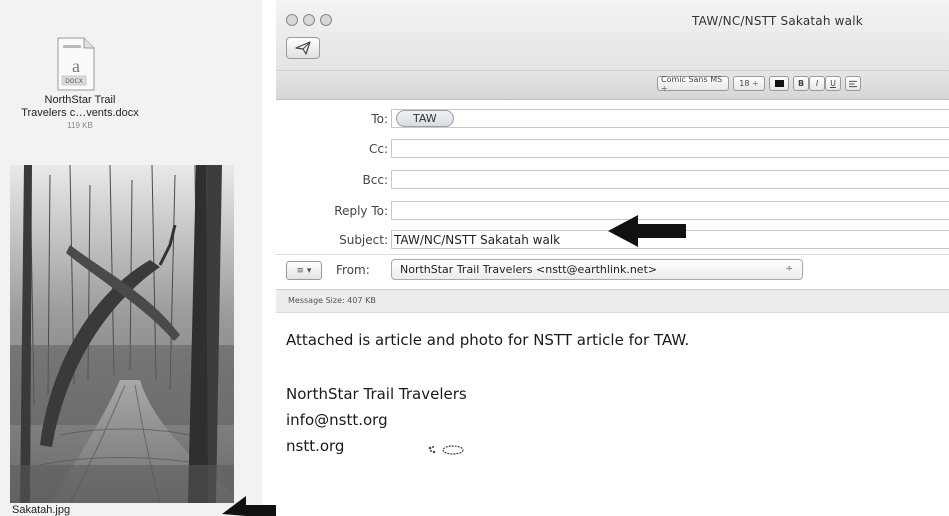 The width and height of the screenshot is (949, 516). Describe the element at coordinates (80, 100) in the screenshot. I see `docx-filename-line1: NorthStar Trail` at that location.